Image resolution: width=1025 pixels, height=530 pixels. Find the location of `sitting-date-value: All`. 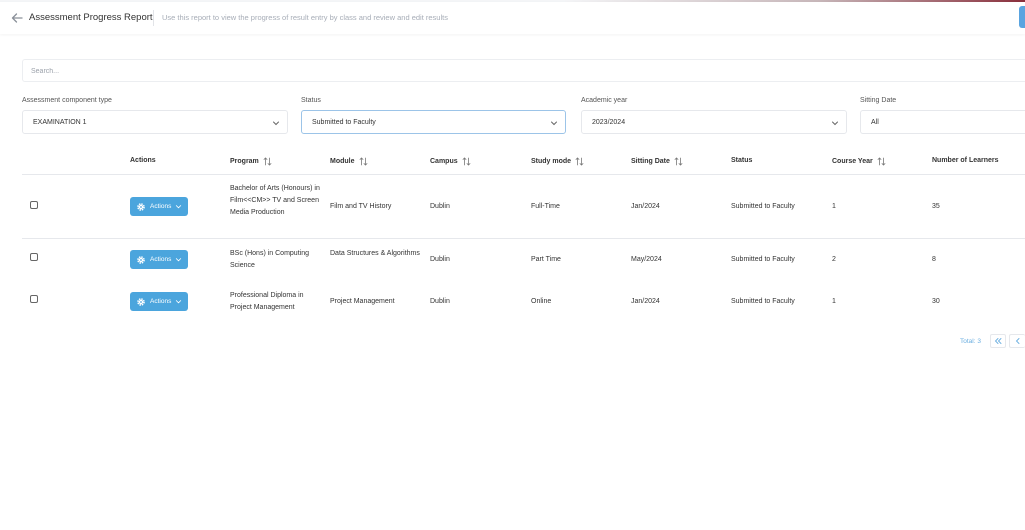

sitting-date-value: All is located at coordinates (875, 122).